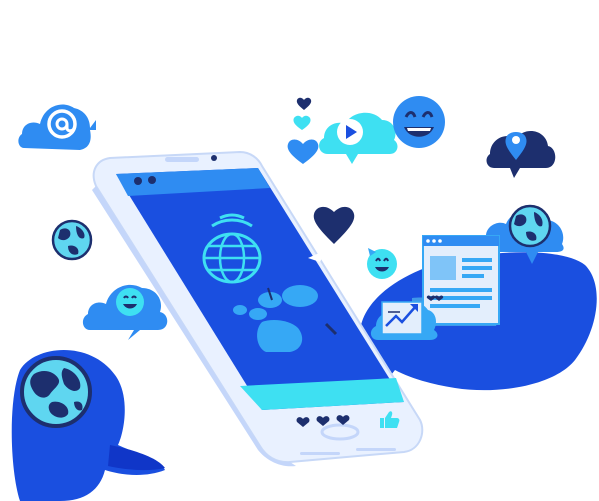 The image size is (599, 501). What do you see at coordinates (57, 127) in the screenshot?
I see `at-sign-cloud-icon` at bounding box center [57, 127].